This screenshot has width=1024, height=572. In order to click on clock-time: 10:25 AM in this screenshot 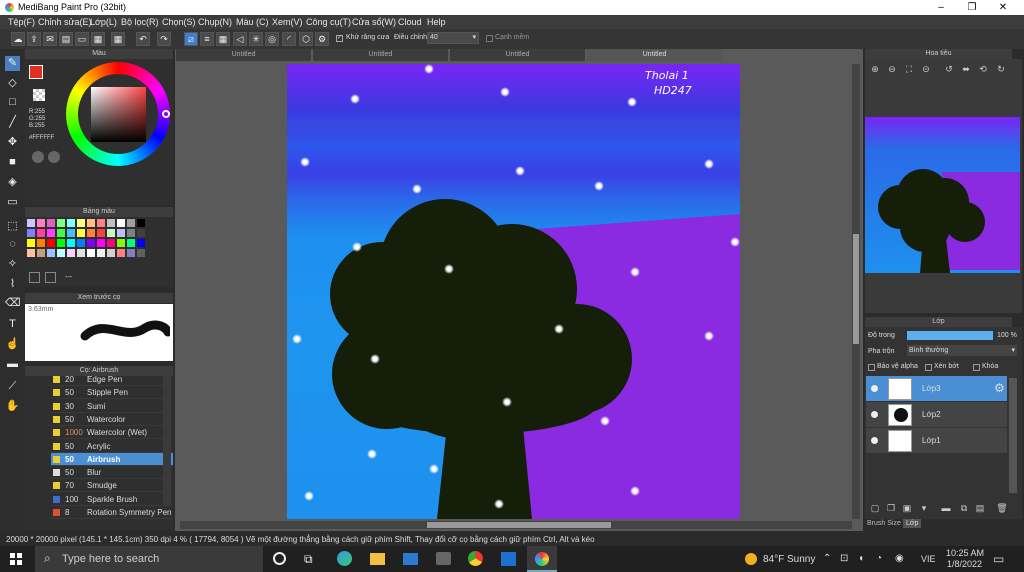, I will do `click(965, 553)`.